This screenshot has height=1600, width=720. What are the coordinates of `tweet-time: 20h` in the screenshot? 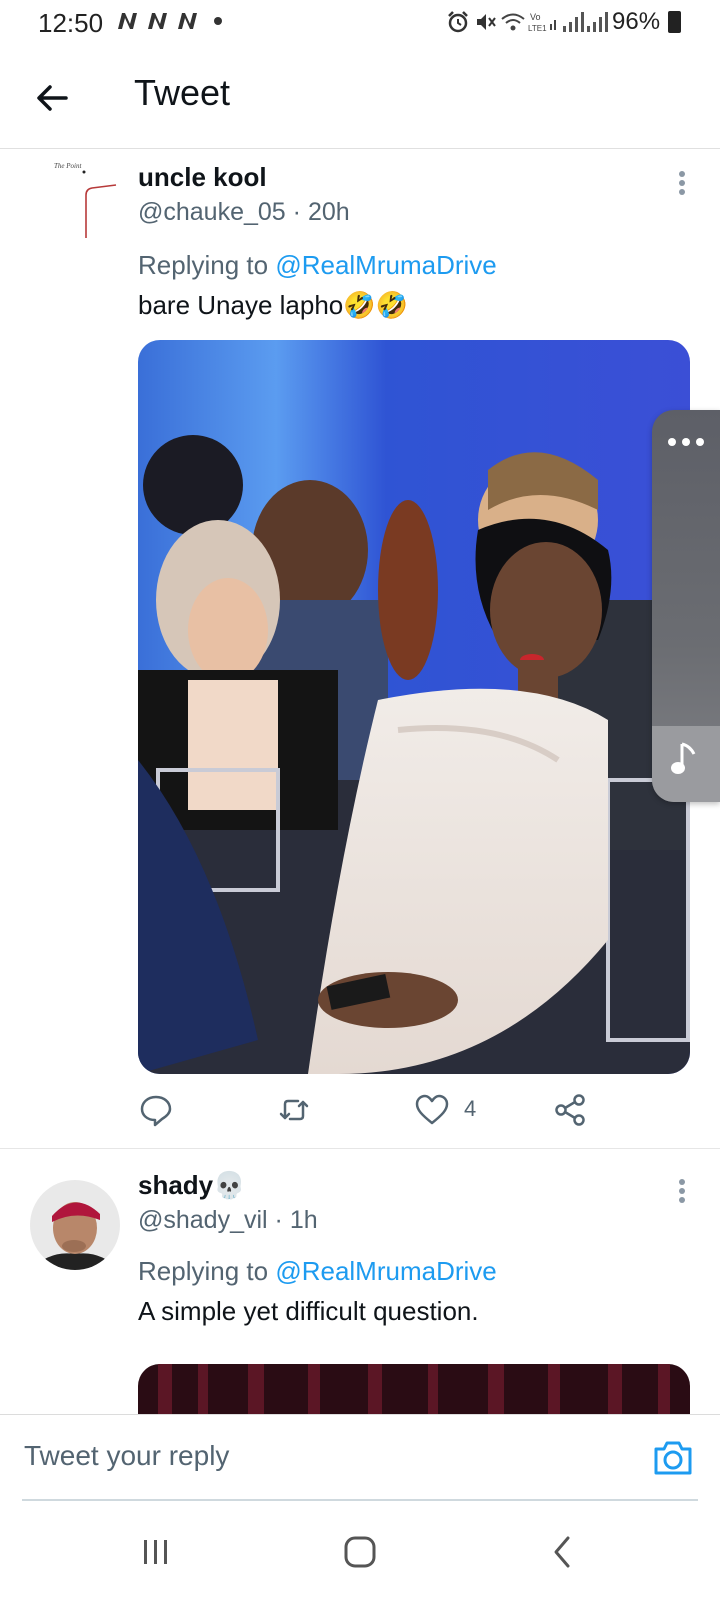 It's located at (328, 212).